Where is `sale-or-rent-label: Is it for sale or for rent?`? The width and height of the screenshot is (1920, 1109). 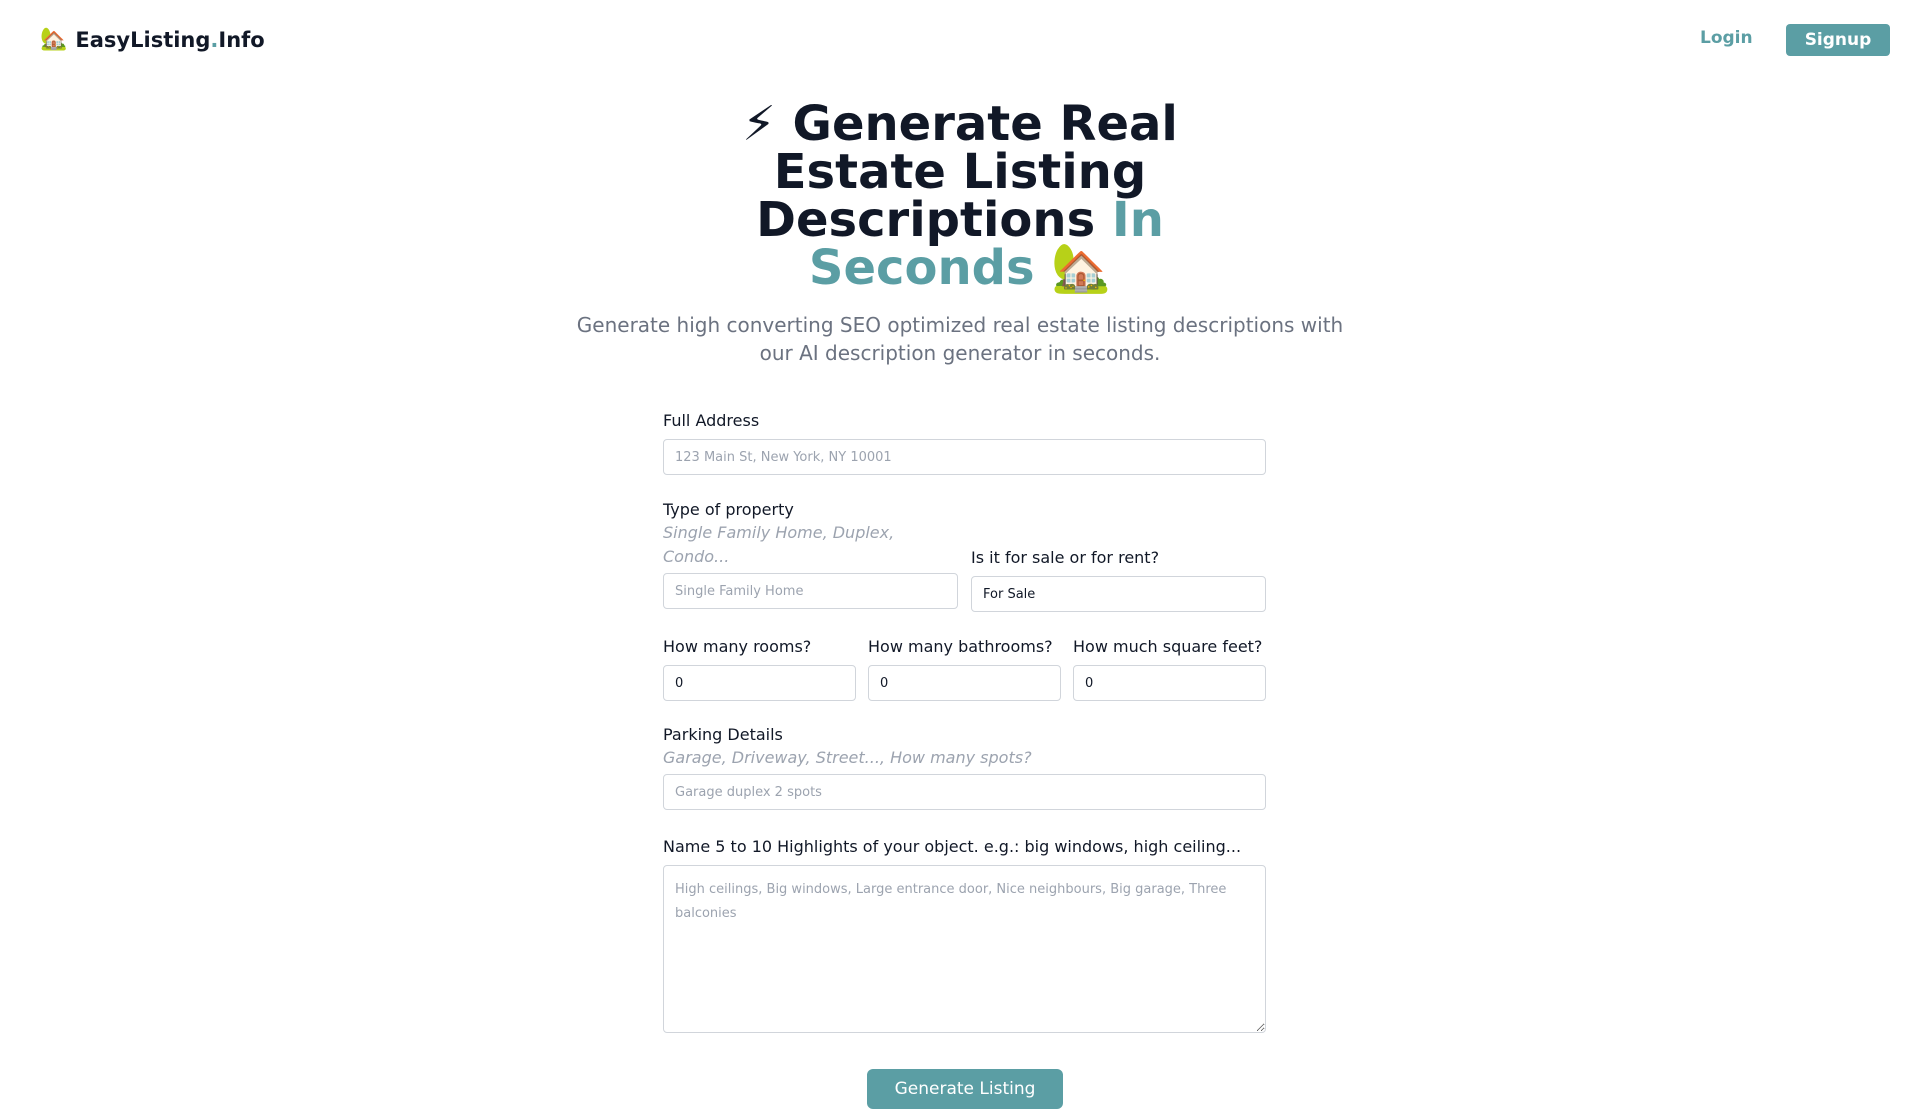 sale-or-rent-label: Is it for sale or for rent? is located at coordinates (1065, 557).